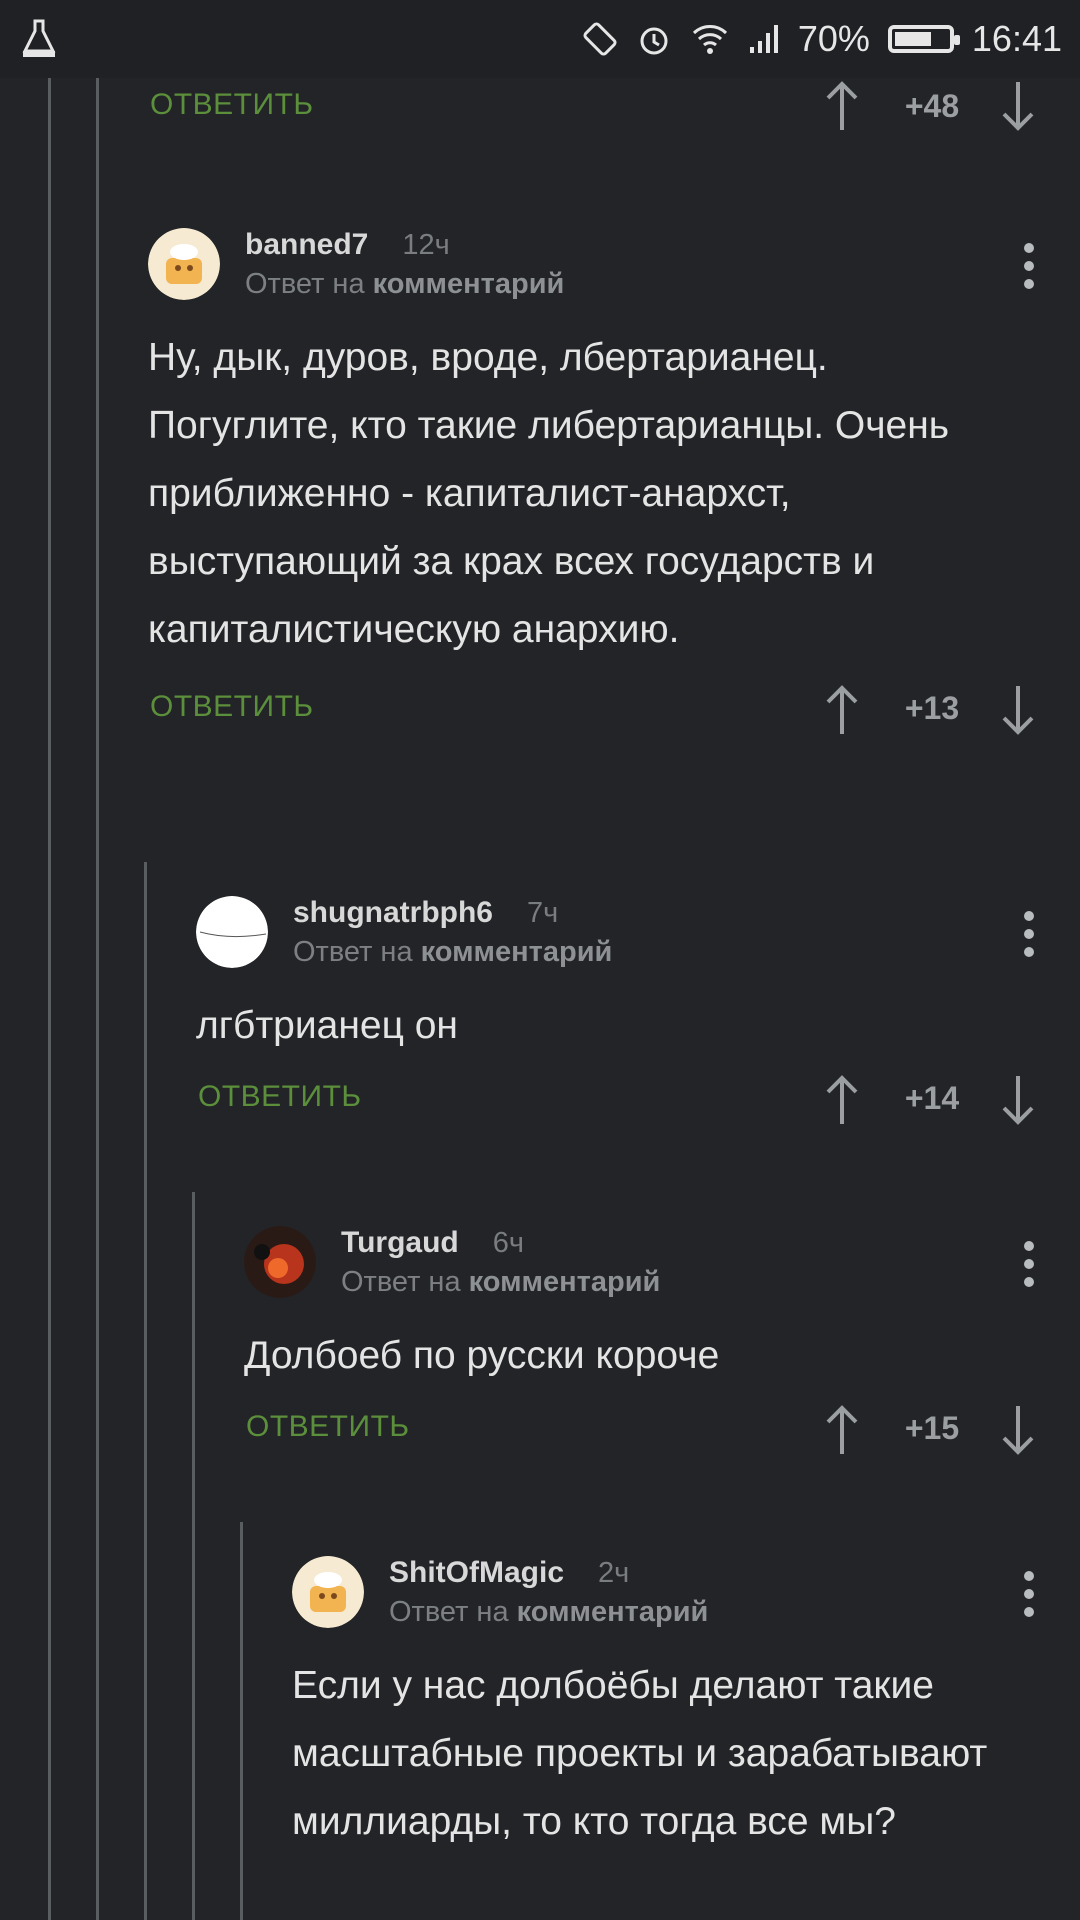 This screenshot has height=1920, width=1080. I want to click on comment-text: лгбтрианец он, so click(327, 1025).